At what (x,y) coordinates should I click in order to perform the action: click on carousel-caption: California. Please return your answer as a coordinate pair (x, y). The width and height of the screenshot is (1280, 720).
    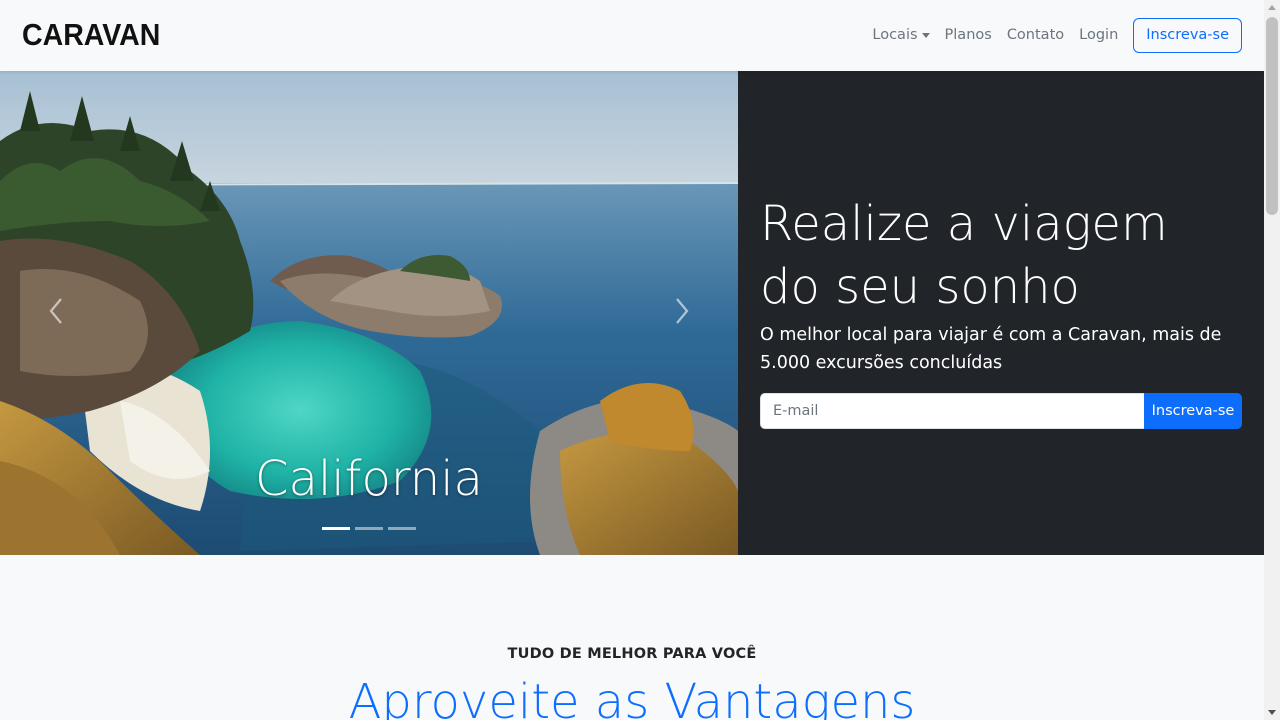
    Looking at the image, I should click on (369, 479).